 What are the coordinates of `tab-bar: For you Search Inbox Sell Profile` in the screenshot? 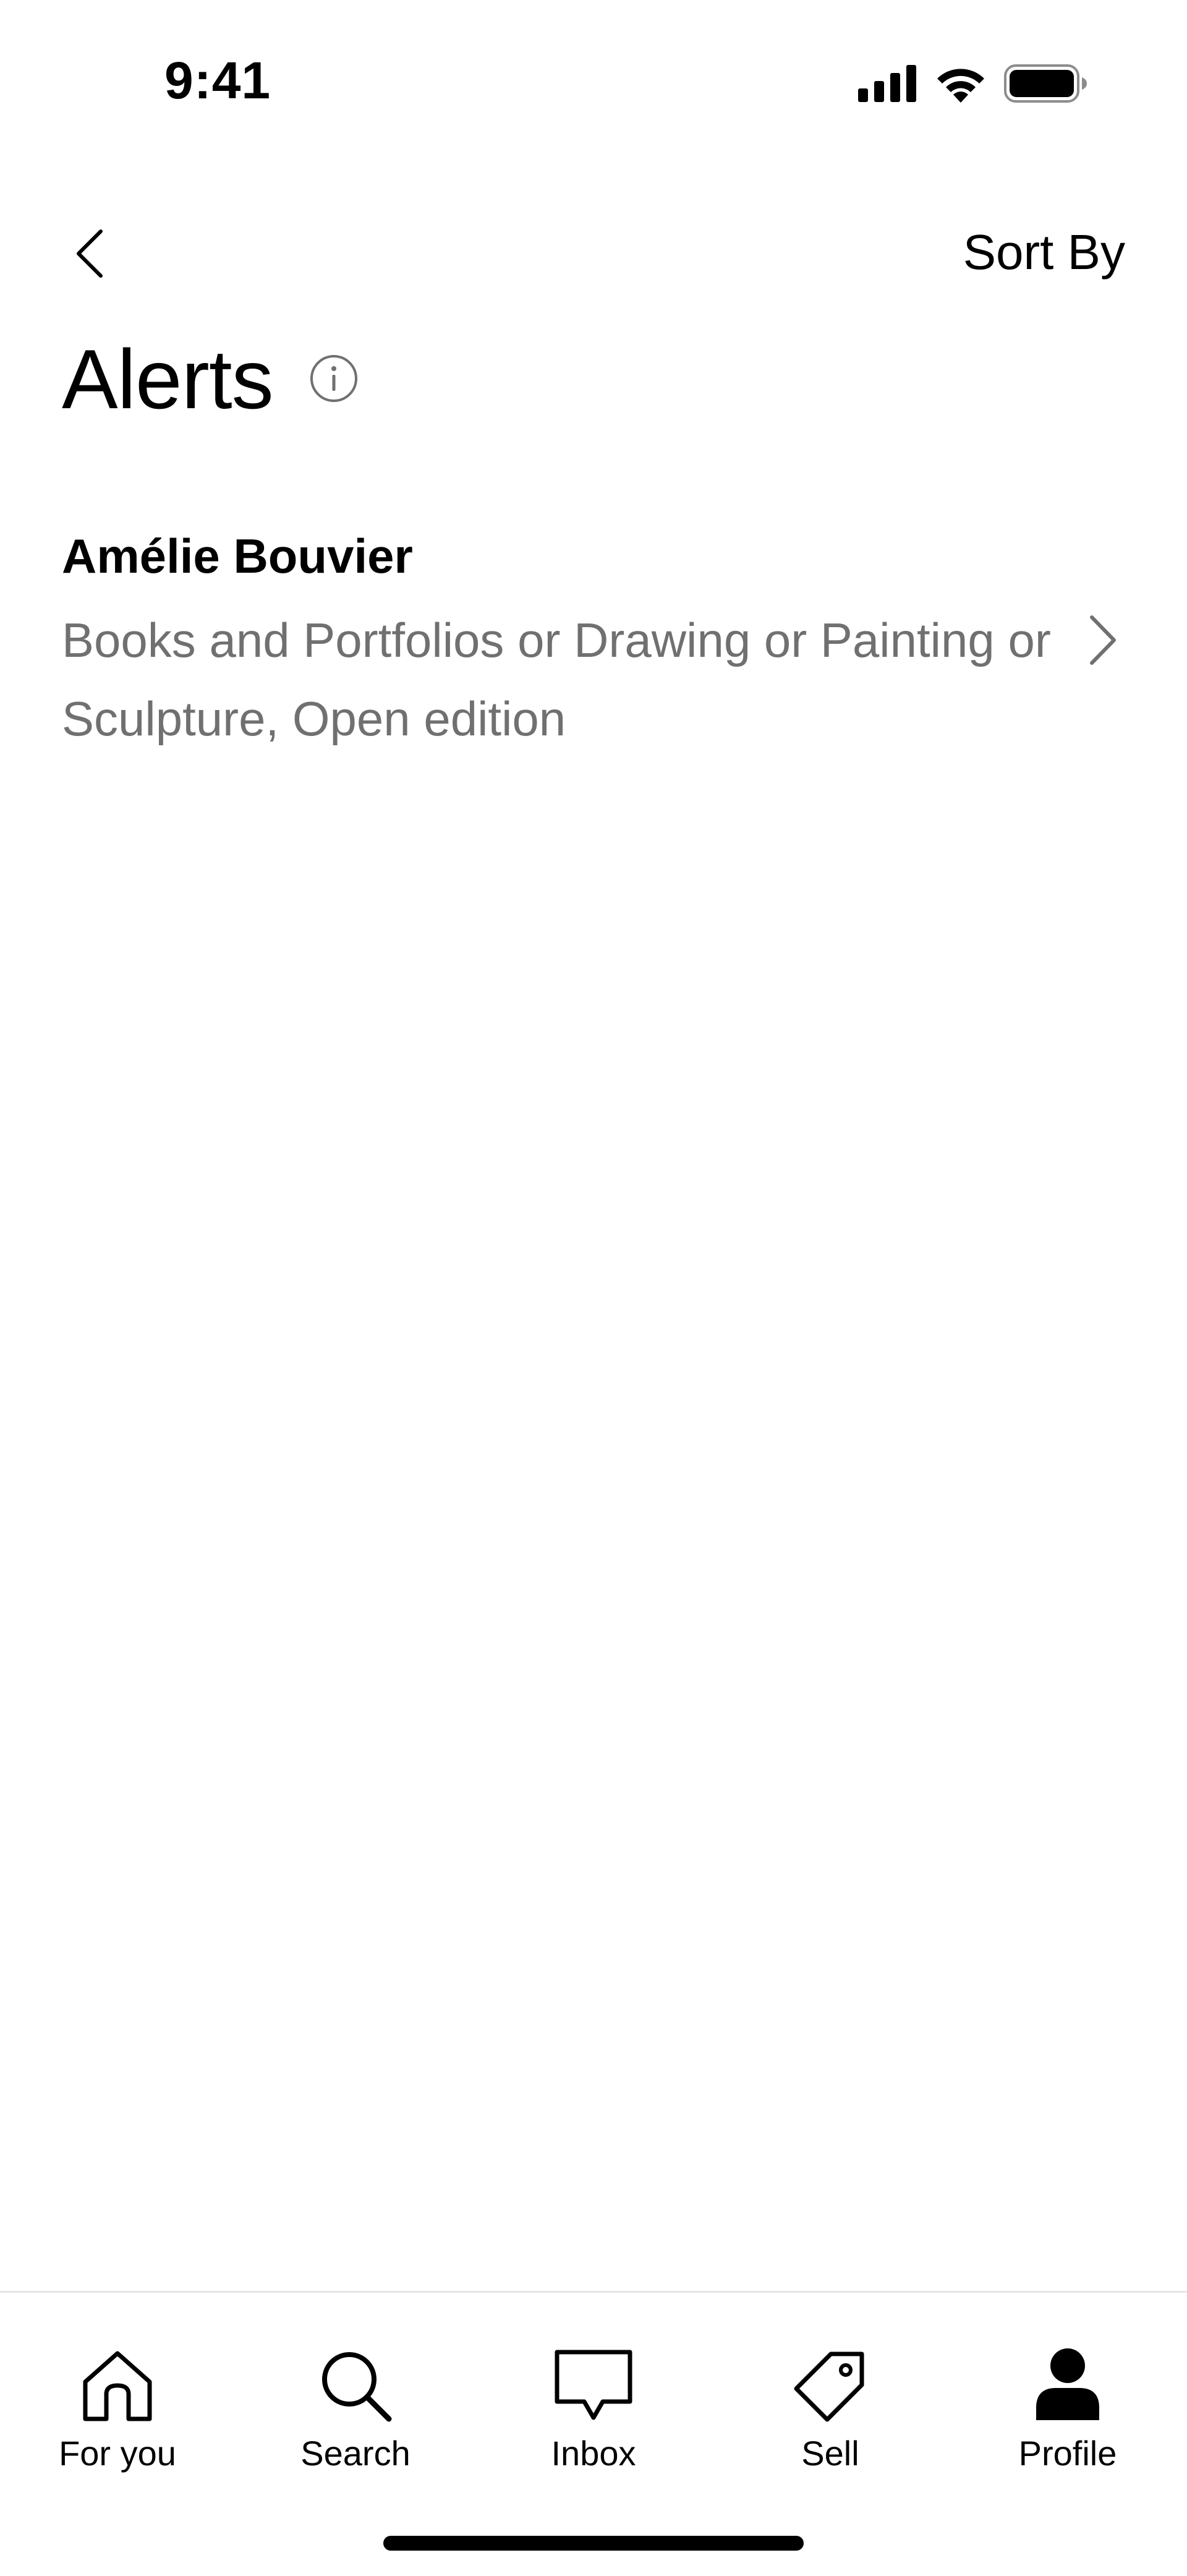 It's located at (593, 2433).